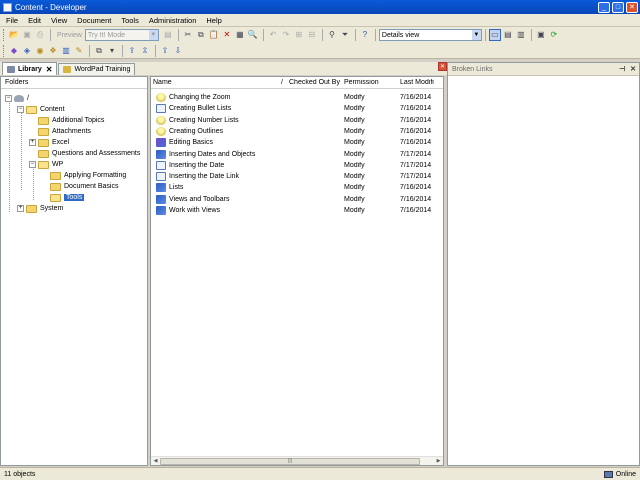 The height and width of the screenshot is (480, 640). I want to click on menu-help: Help, so click(213, 20).